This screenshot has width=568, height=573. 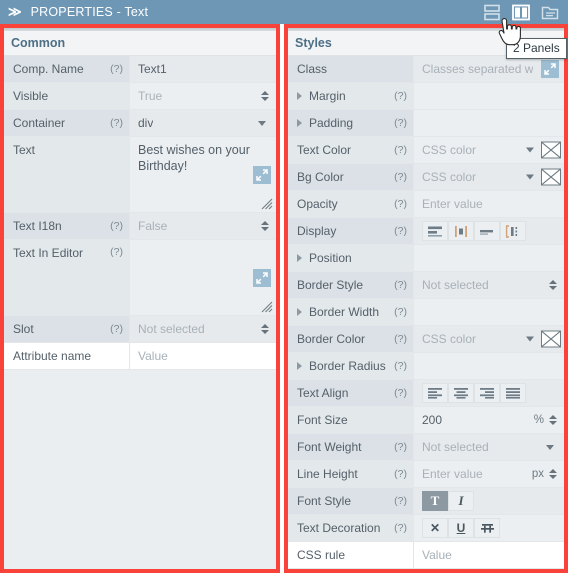 I want to click on glyph: T, so click(x=435, y=500).